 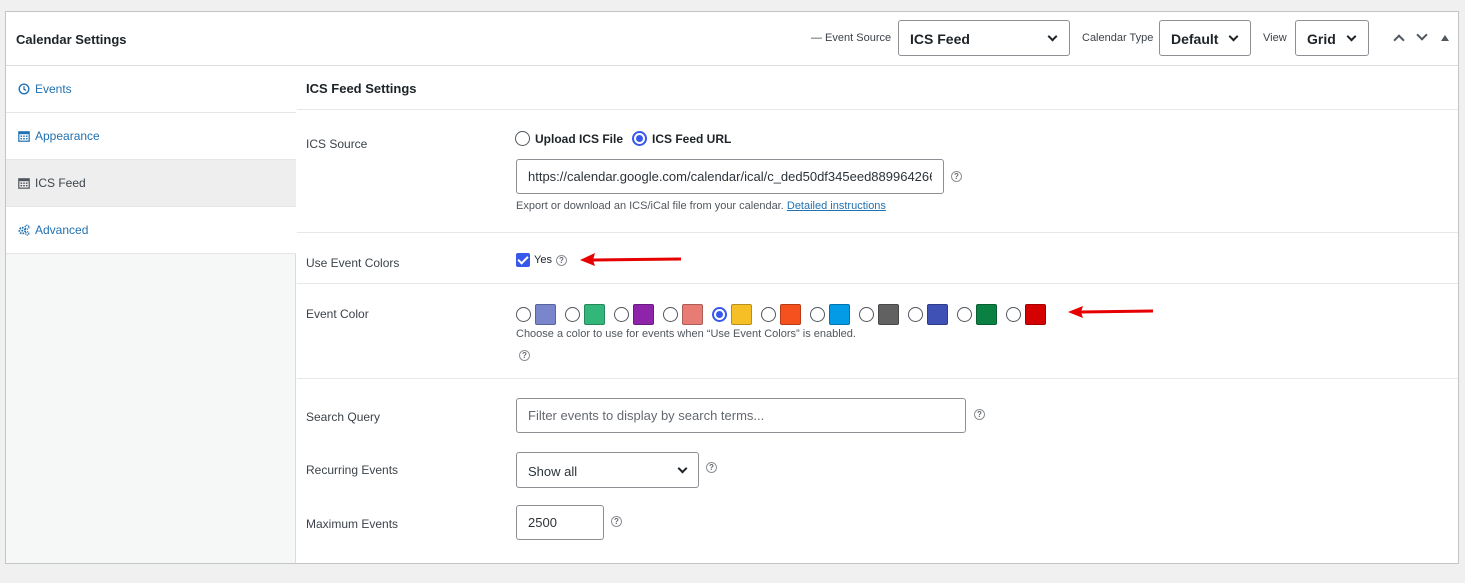 What do you see at coordinates (151, 230) in the screenshot?
I see `sidebar-tab-advanced: Advanced` at bounding box center [151, 230].